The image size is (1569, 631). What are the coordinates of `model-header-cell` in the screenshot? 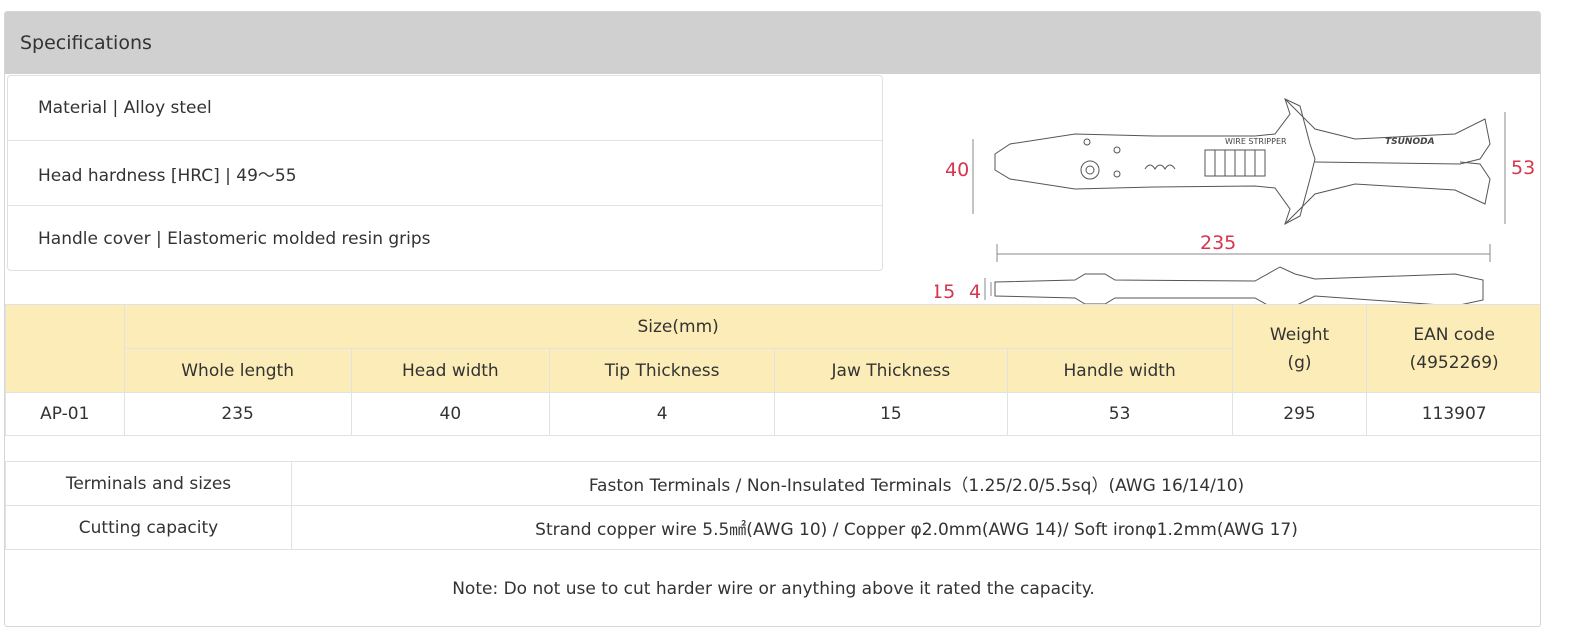 It's located at (65, 348).